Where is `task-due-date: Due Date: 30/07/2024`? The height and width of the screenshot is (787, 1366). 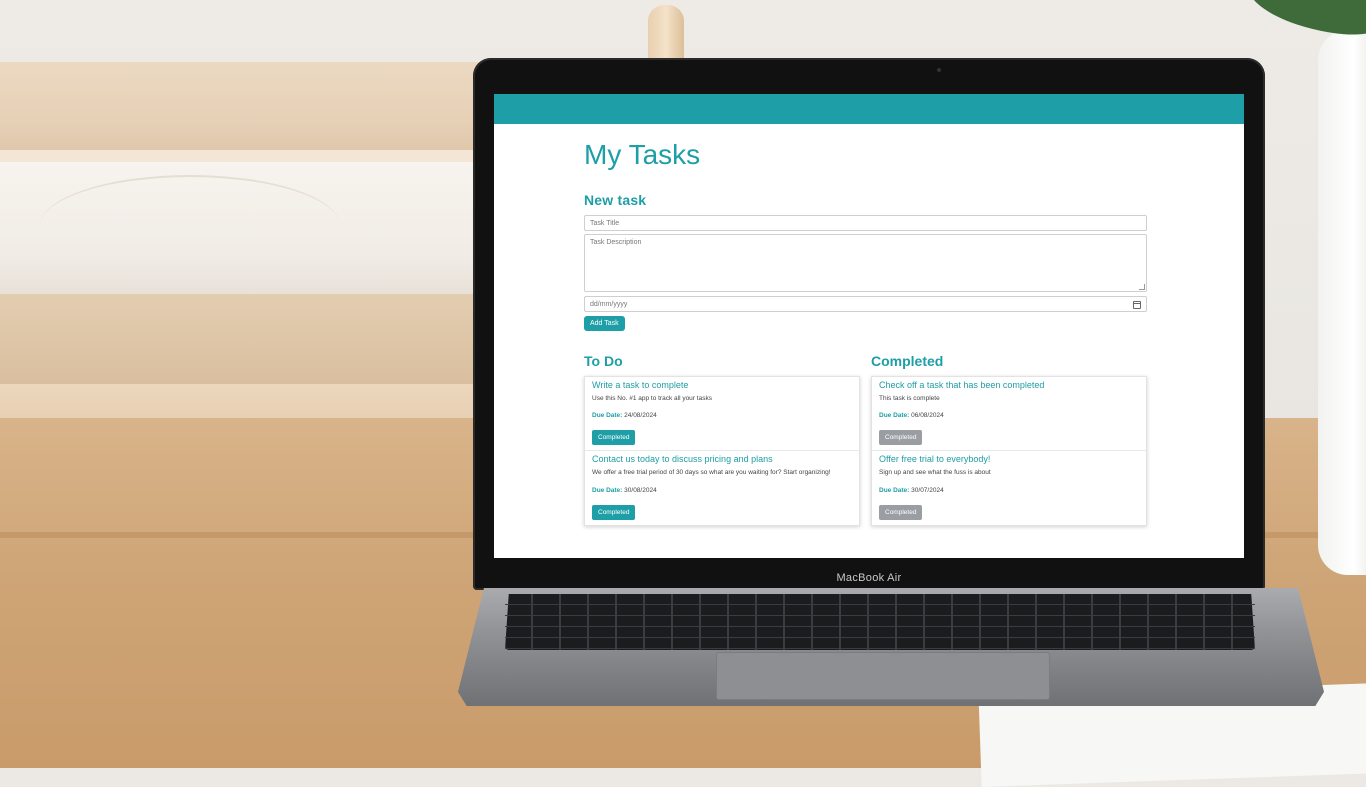
task-due-date: Due Date: 30/07/2024 is located at coordinates (1009, 490).